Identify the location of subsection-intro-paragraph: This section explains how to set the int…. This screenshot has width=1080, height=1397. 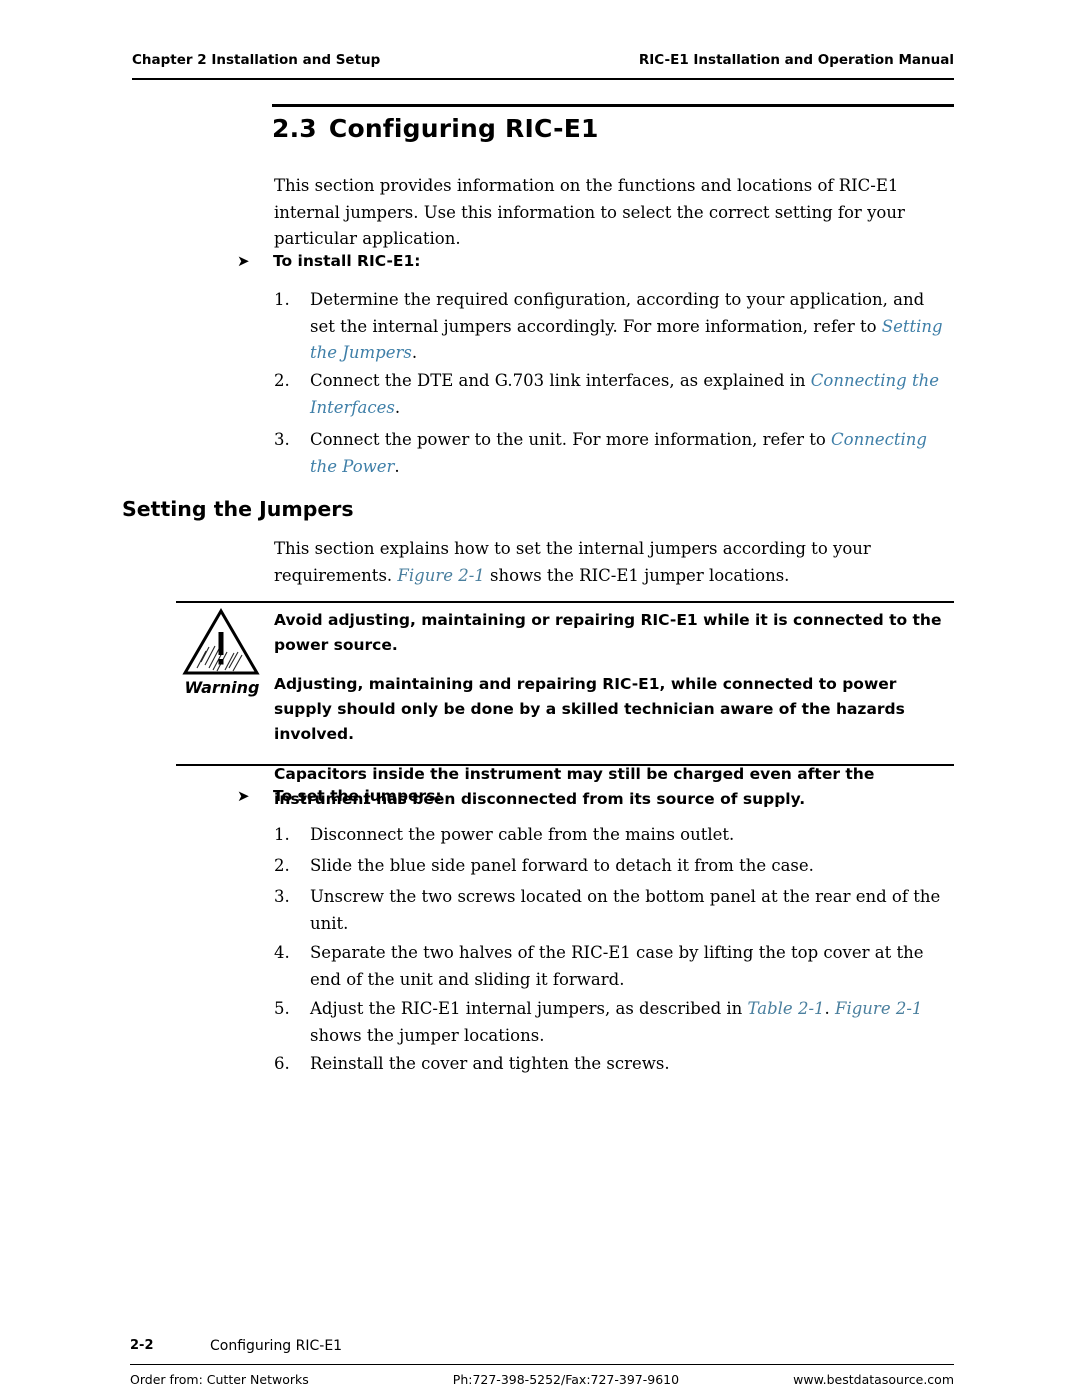
(614, 562).